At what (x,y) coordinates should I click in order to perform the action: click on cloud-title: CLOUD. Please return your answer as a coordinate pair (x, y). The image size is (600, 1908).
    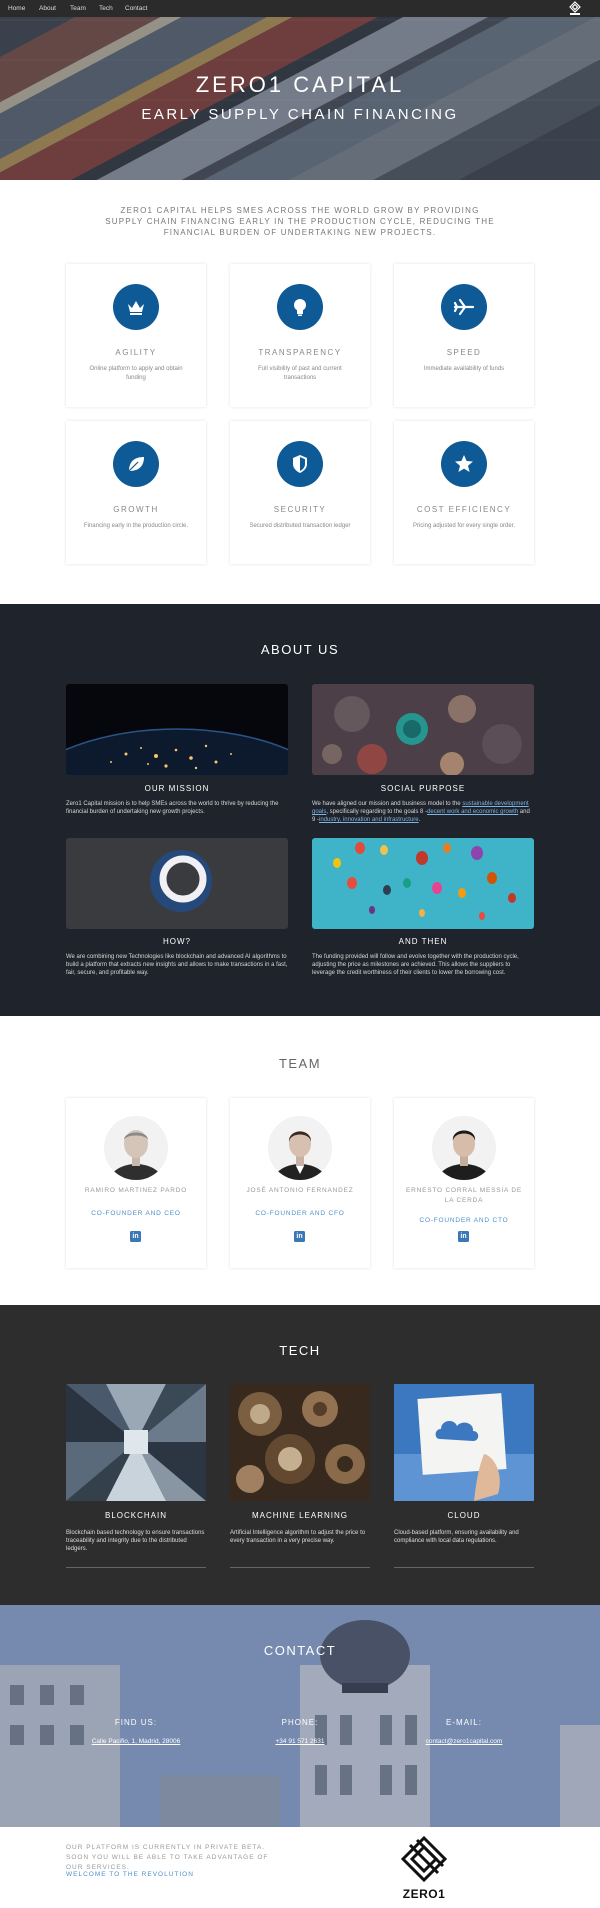
    Looking at the image, I should click on (464, 1515).